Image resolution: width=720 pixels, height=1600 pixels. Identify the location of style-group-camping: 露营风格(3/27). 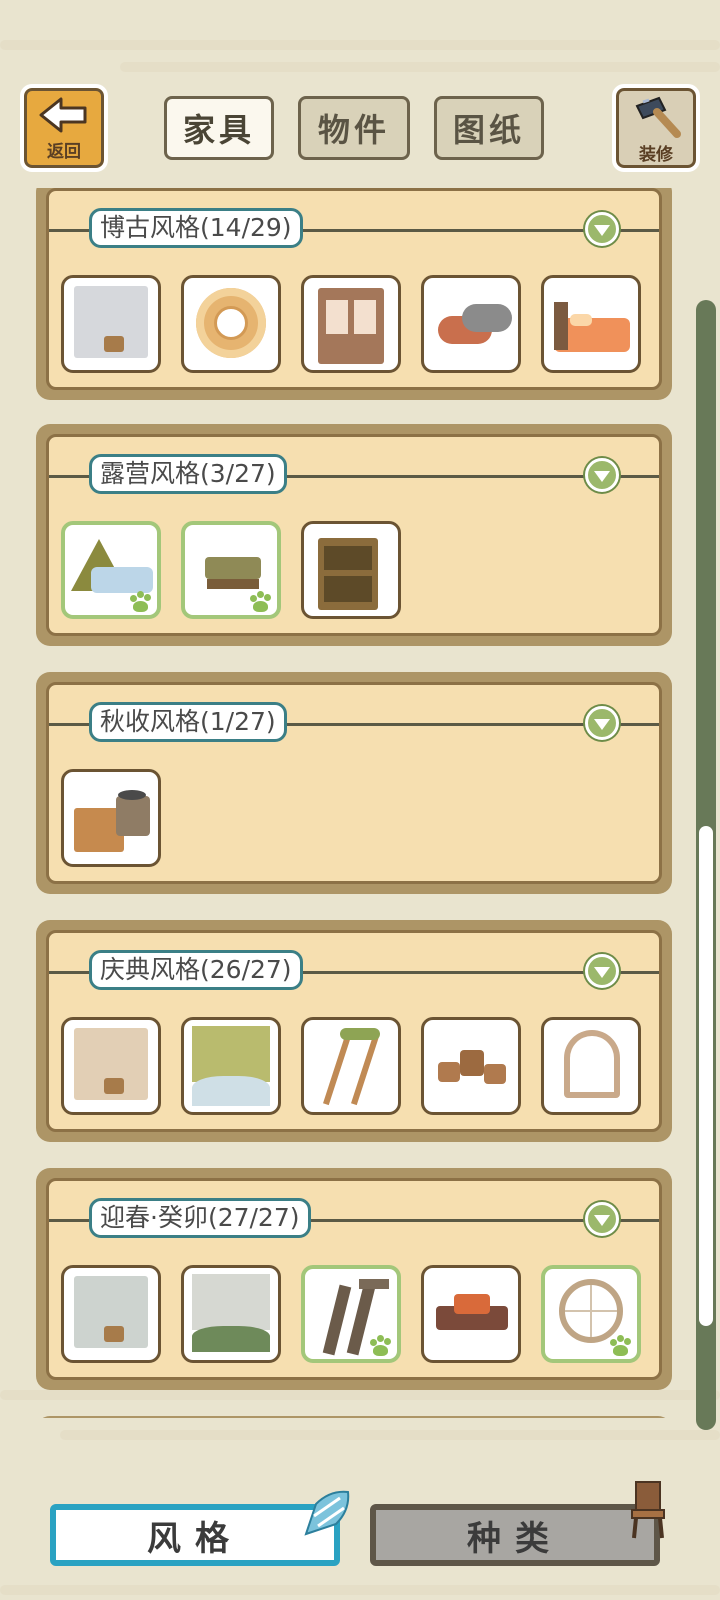
(354, 535).